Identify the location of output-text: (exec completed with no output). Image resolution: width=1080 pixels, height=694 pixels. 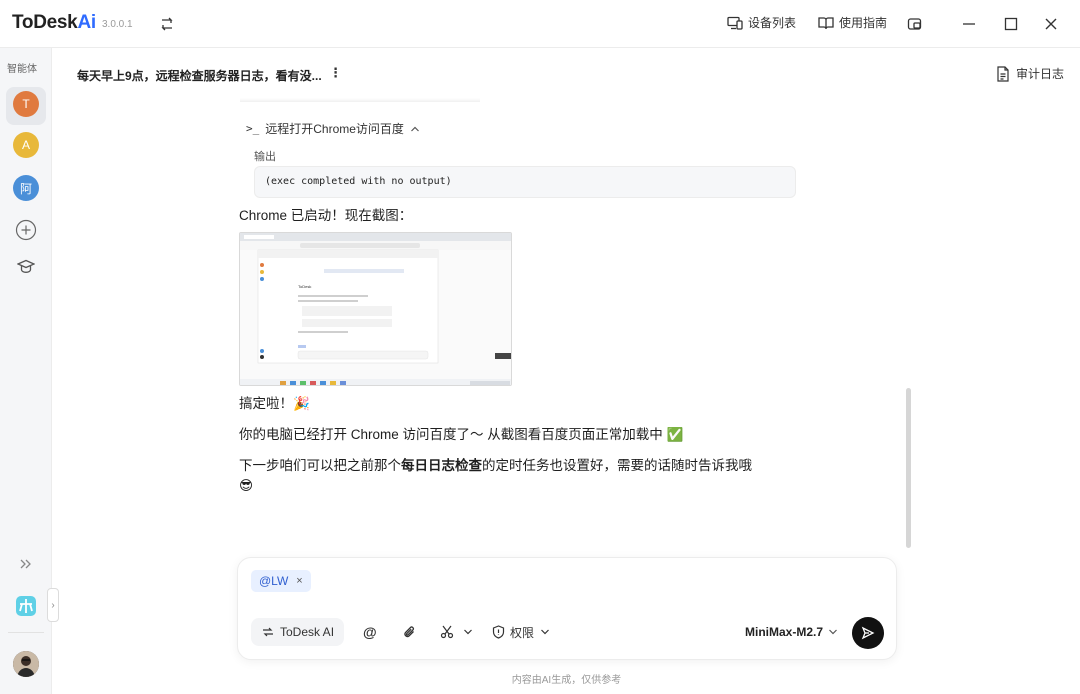
(358, 181).